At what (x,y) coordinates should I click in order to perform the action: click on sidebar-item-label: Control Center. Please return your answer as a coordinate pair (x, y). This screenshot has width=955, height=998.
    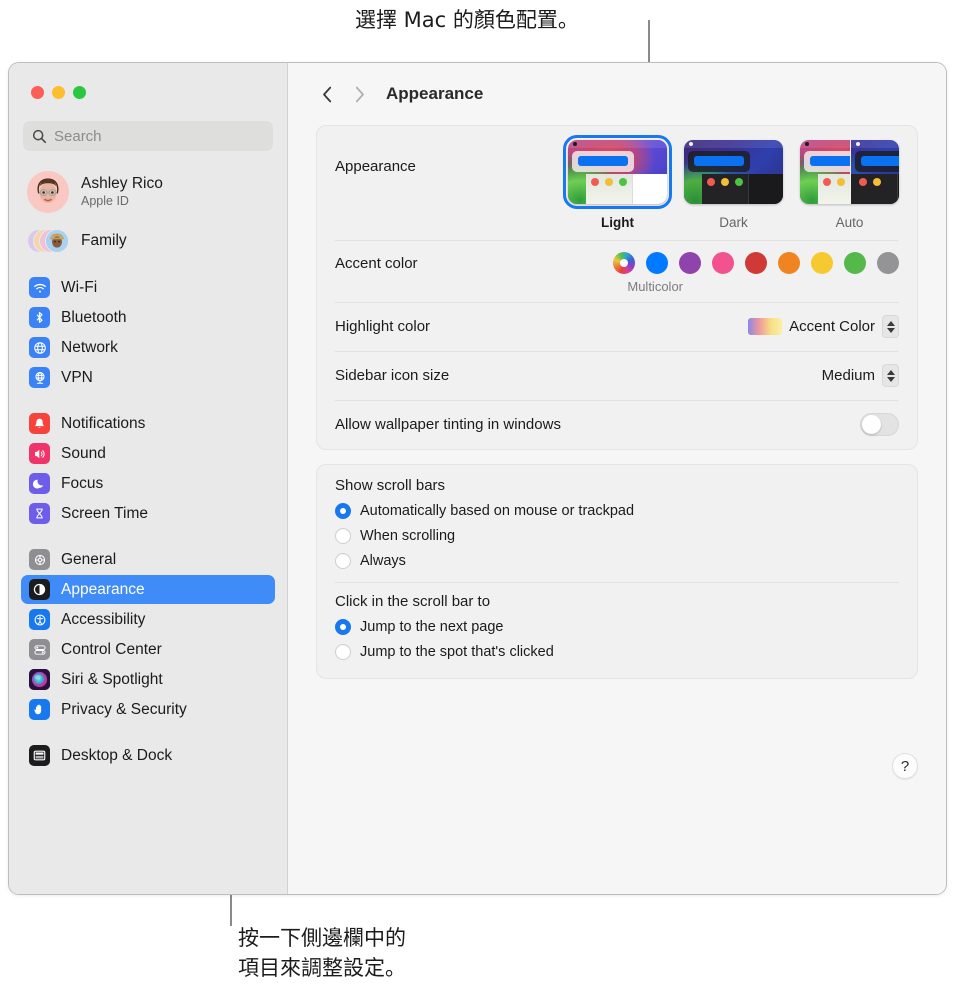
    Looking at the image, I should click on (111, 649).